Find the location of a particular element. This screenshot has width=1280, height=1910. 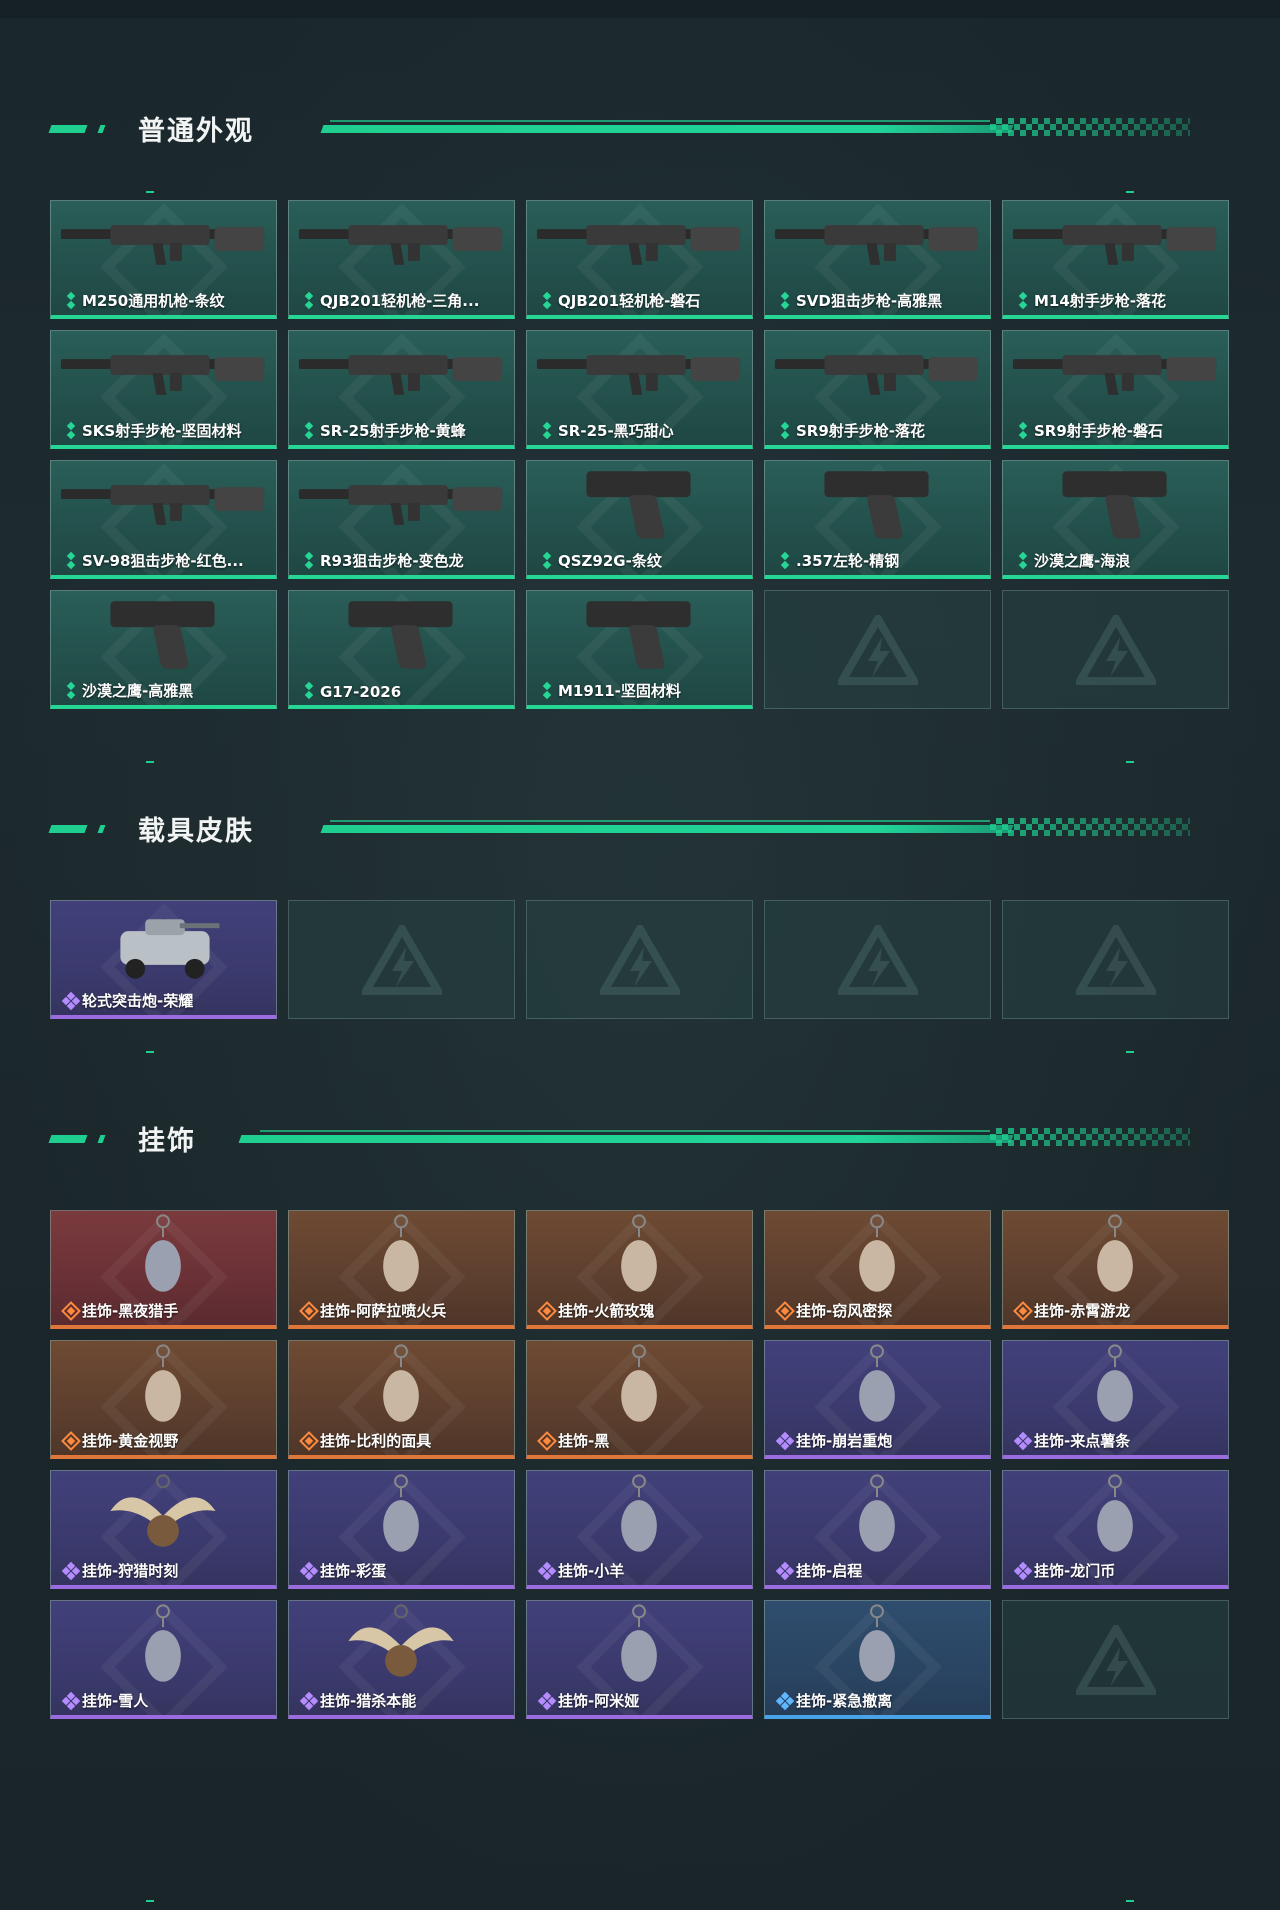

item-card: 挂饰-窃风密探 is located at coordinates (877, 1269).